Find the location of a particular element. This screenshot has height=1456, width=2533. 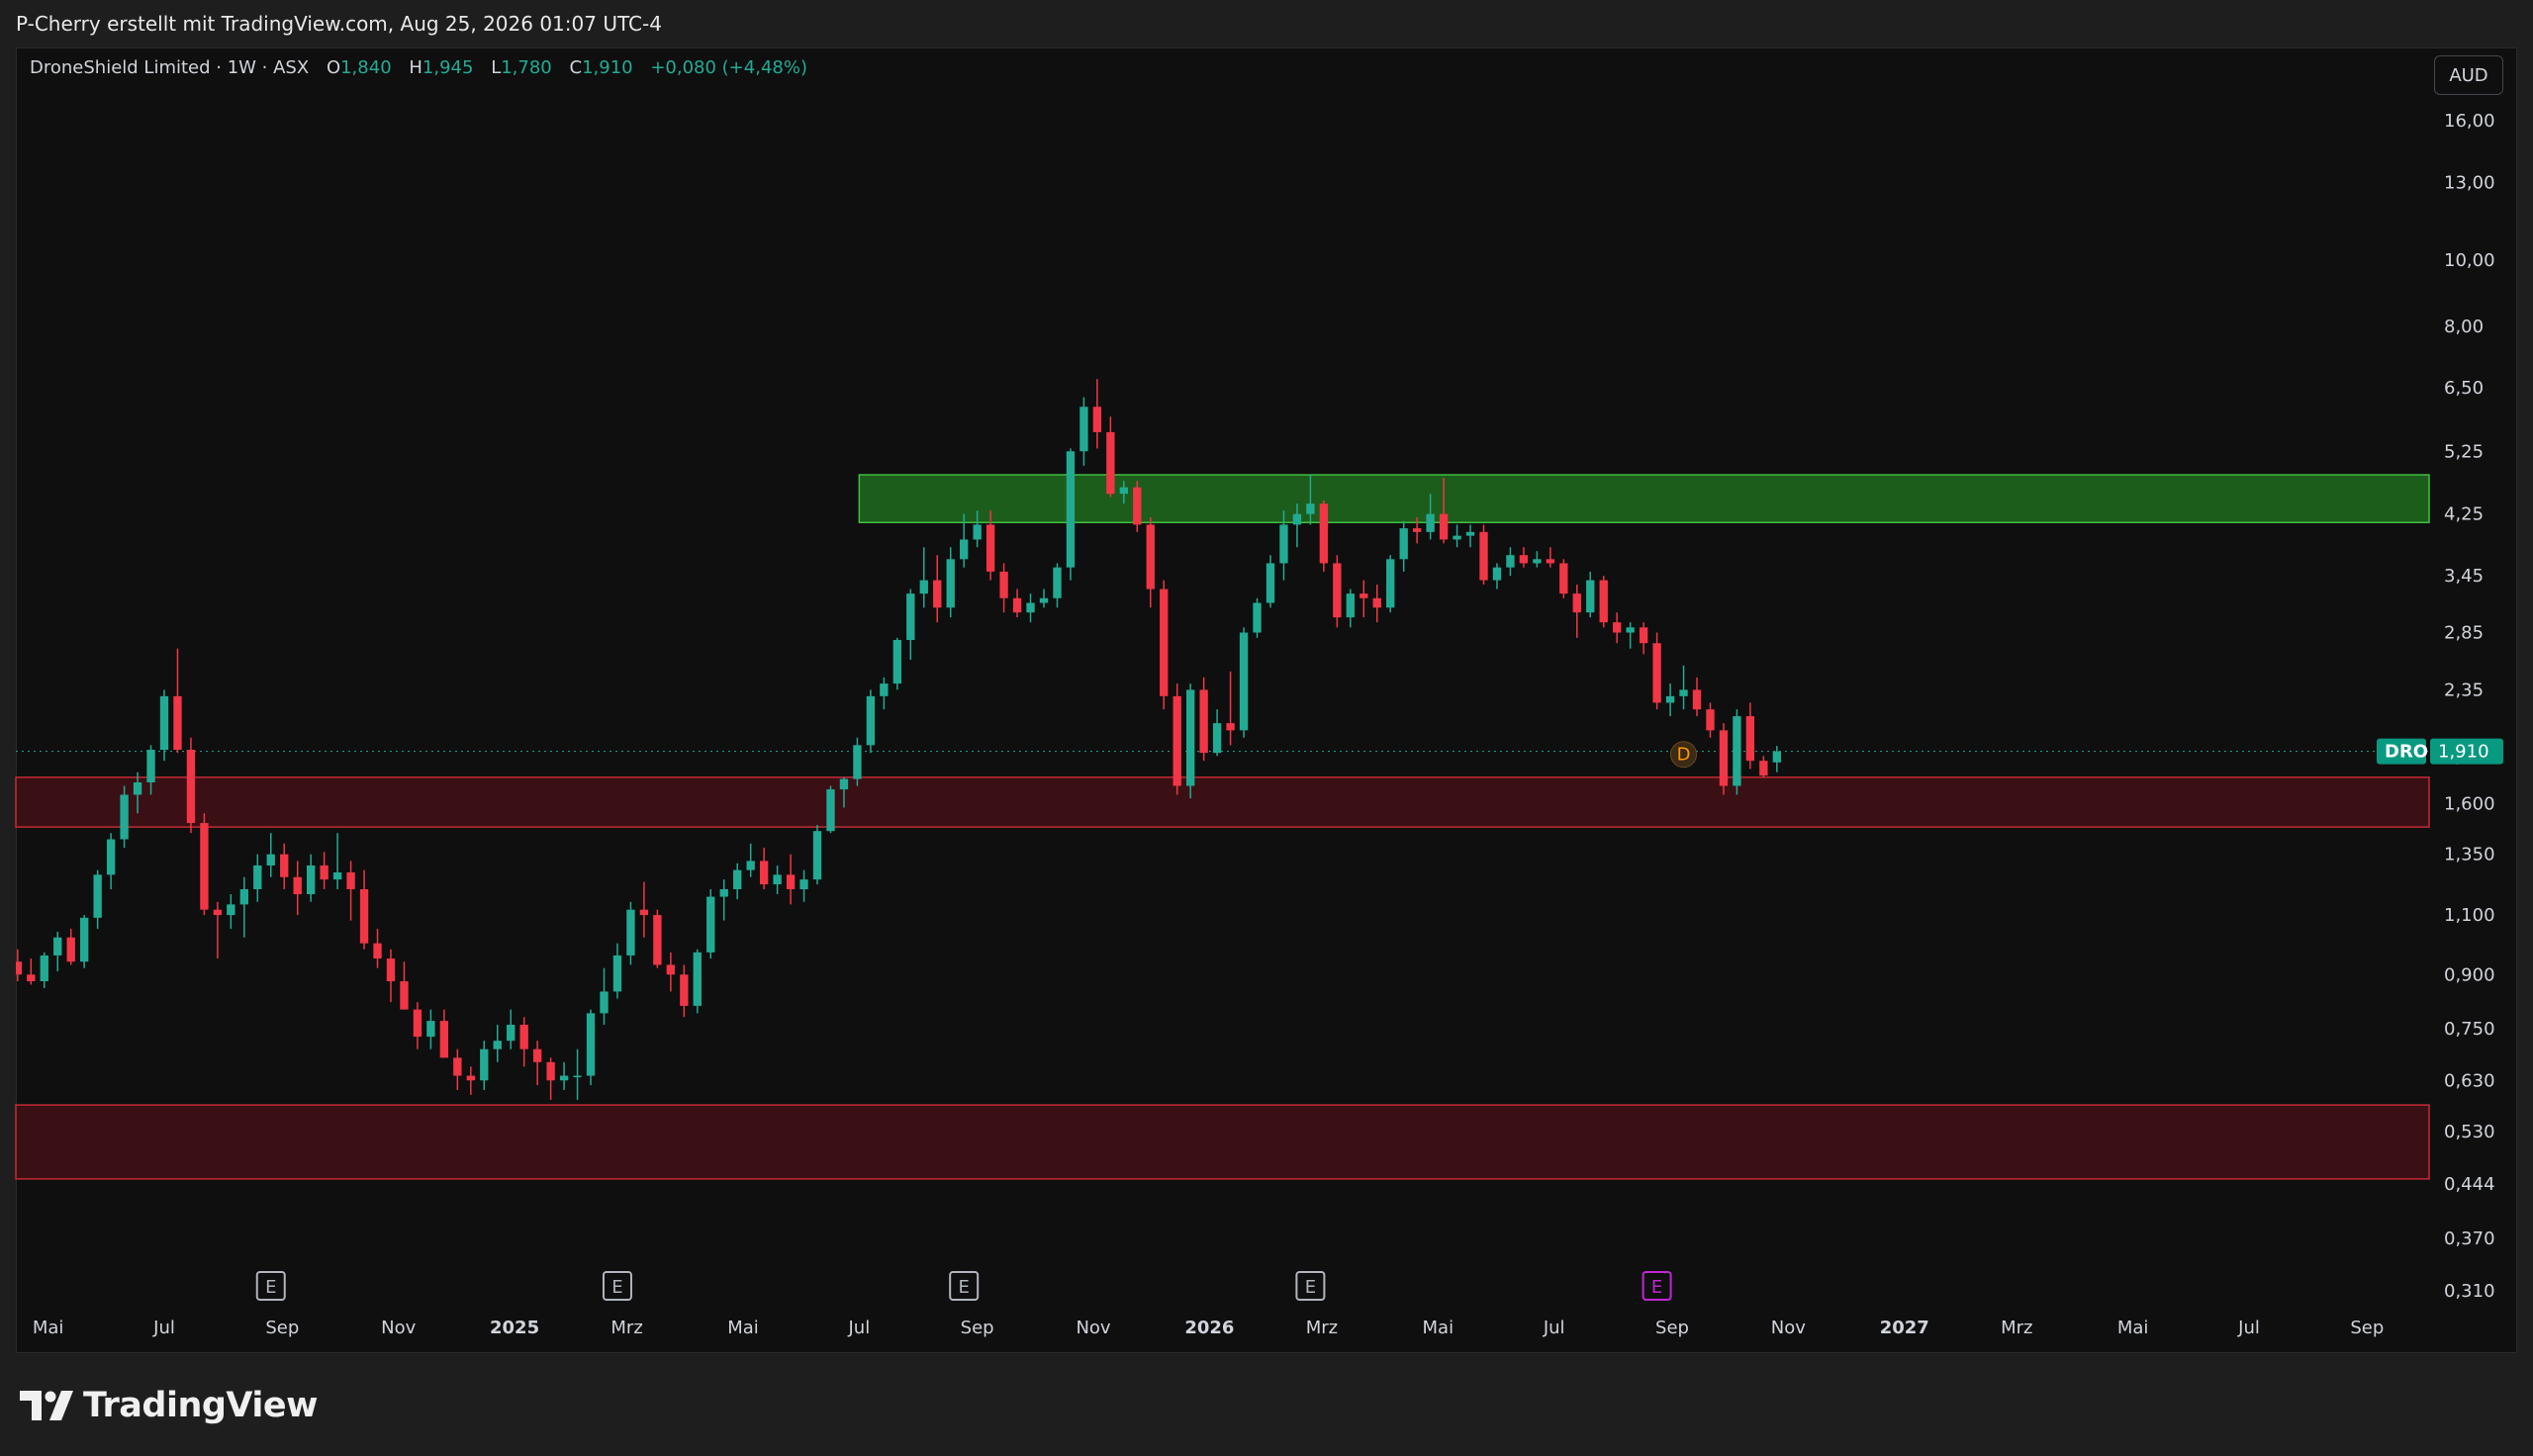

y-tick-label: 4,25 is located at coordinates (2464, 514).